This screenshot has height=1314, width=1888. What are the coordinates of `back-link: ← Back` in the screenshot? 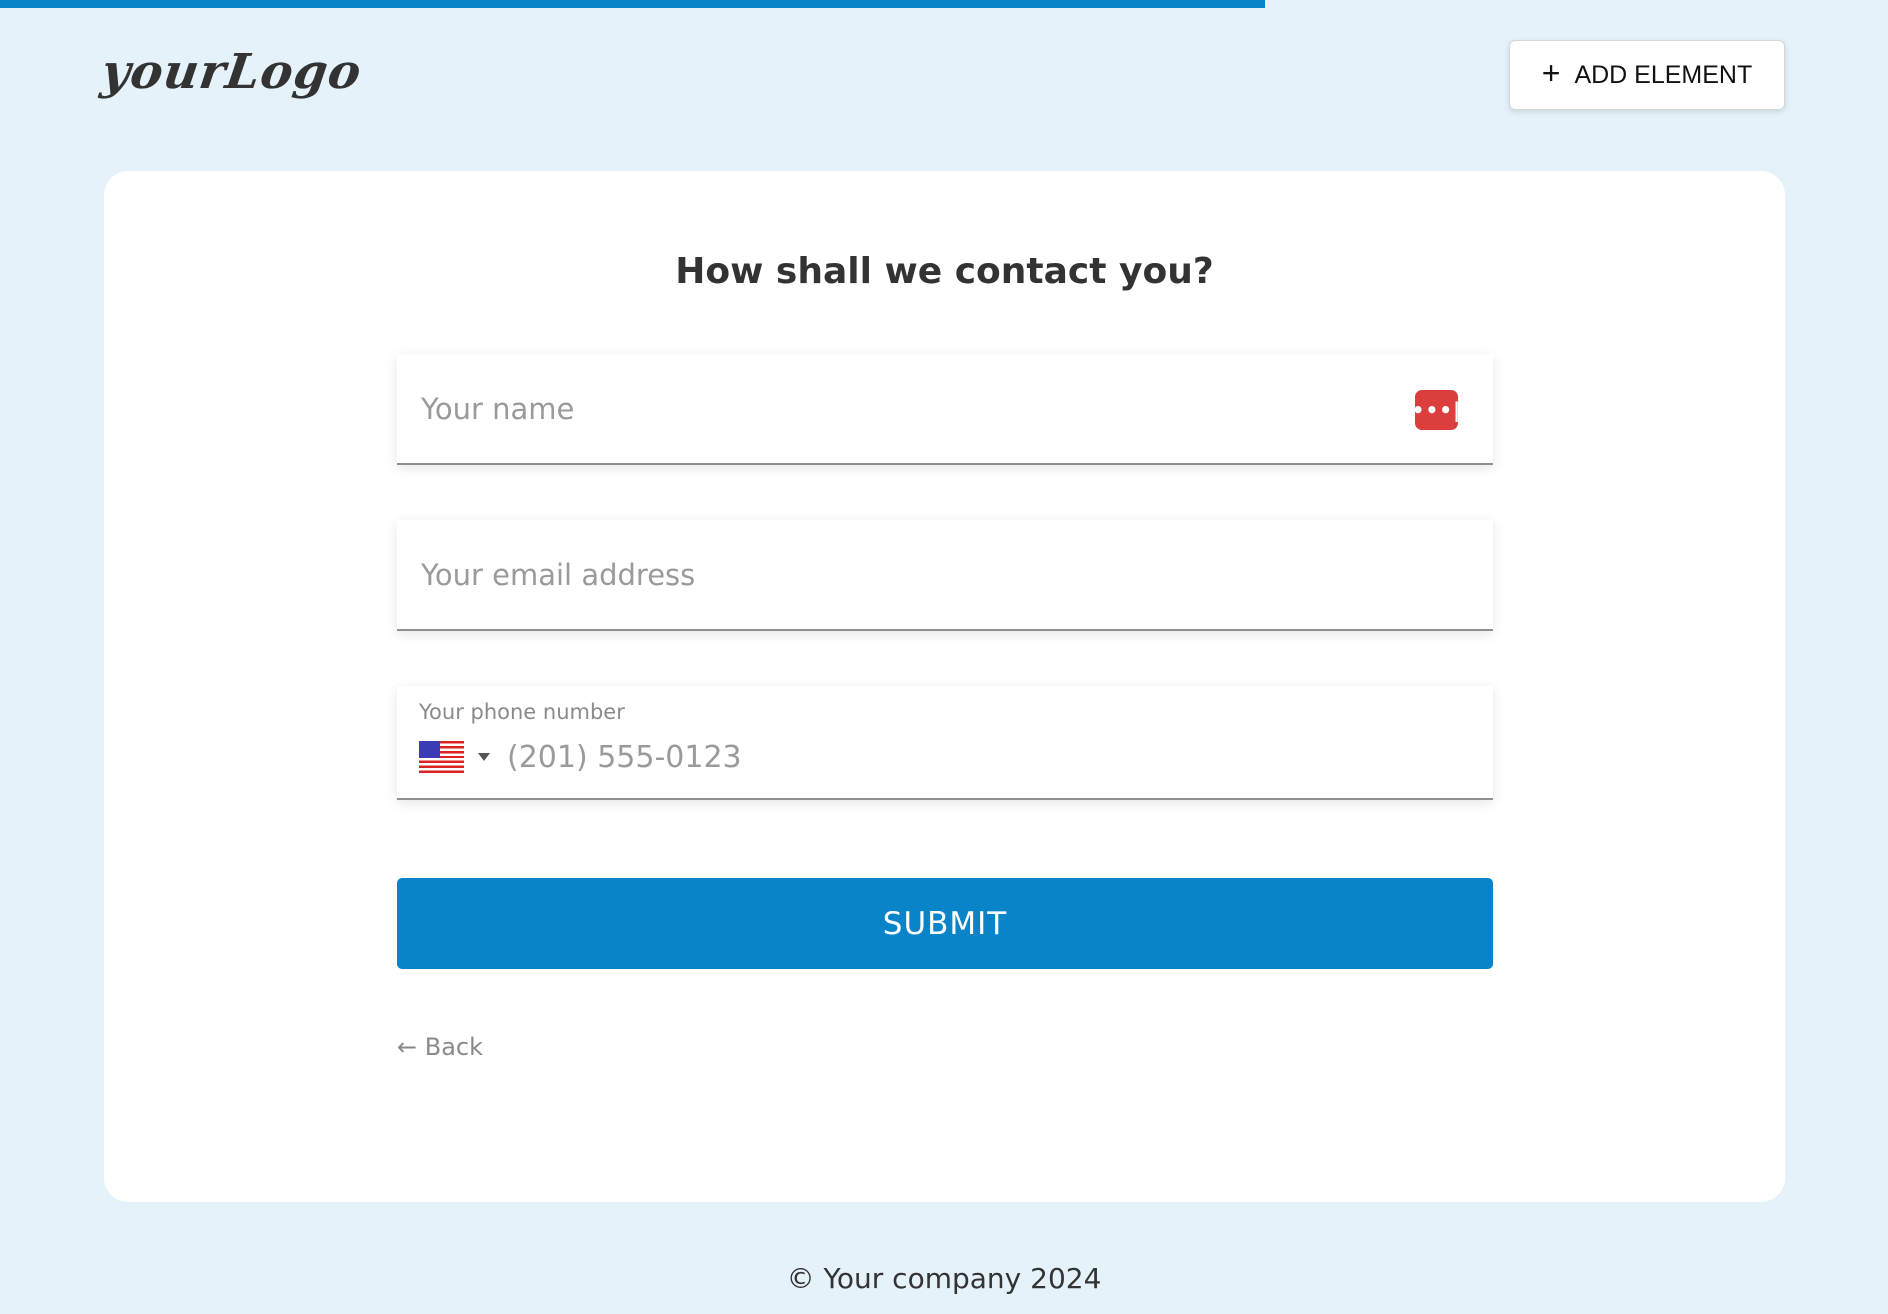 It's located at (440, 1047).